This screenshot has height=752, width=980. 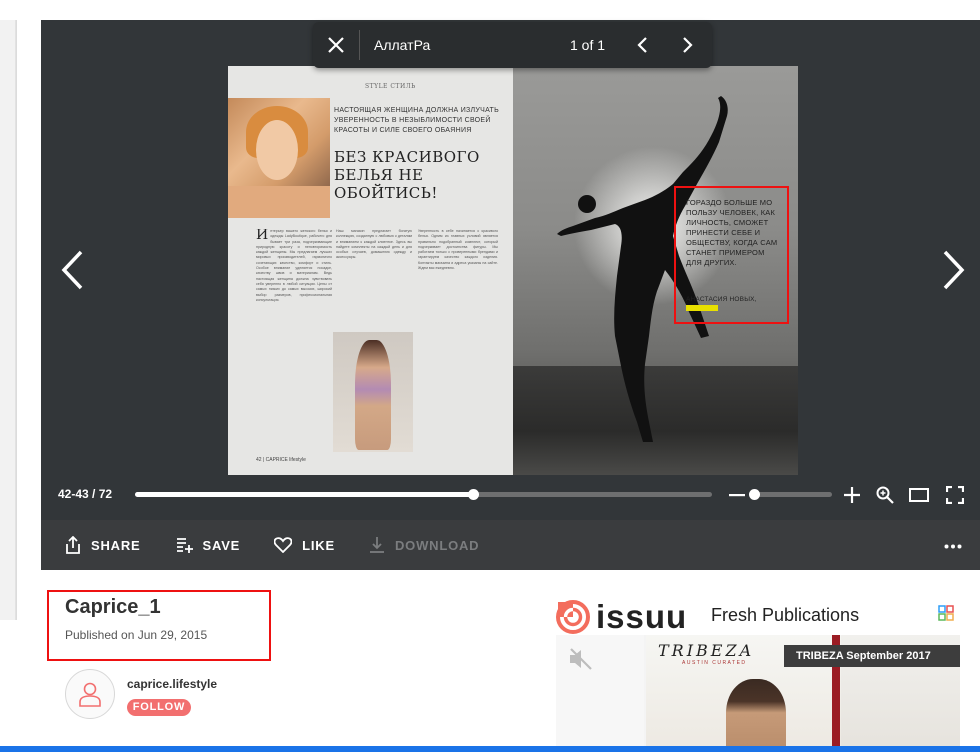 I want to click on left-panel-divider, so click(x=16, y=320).